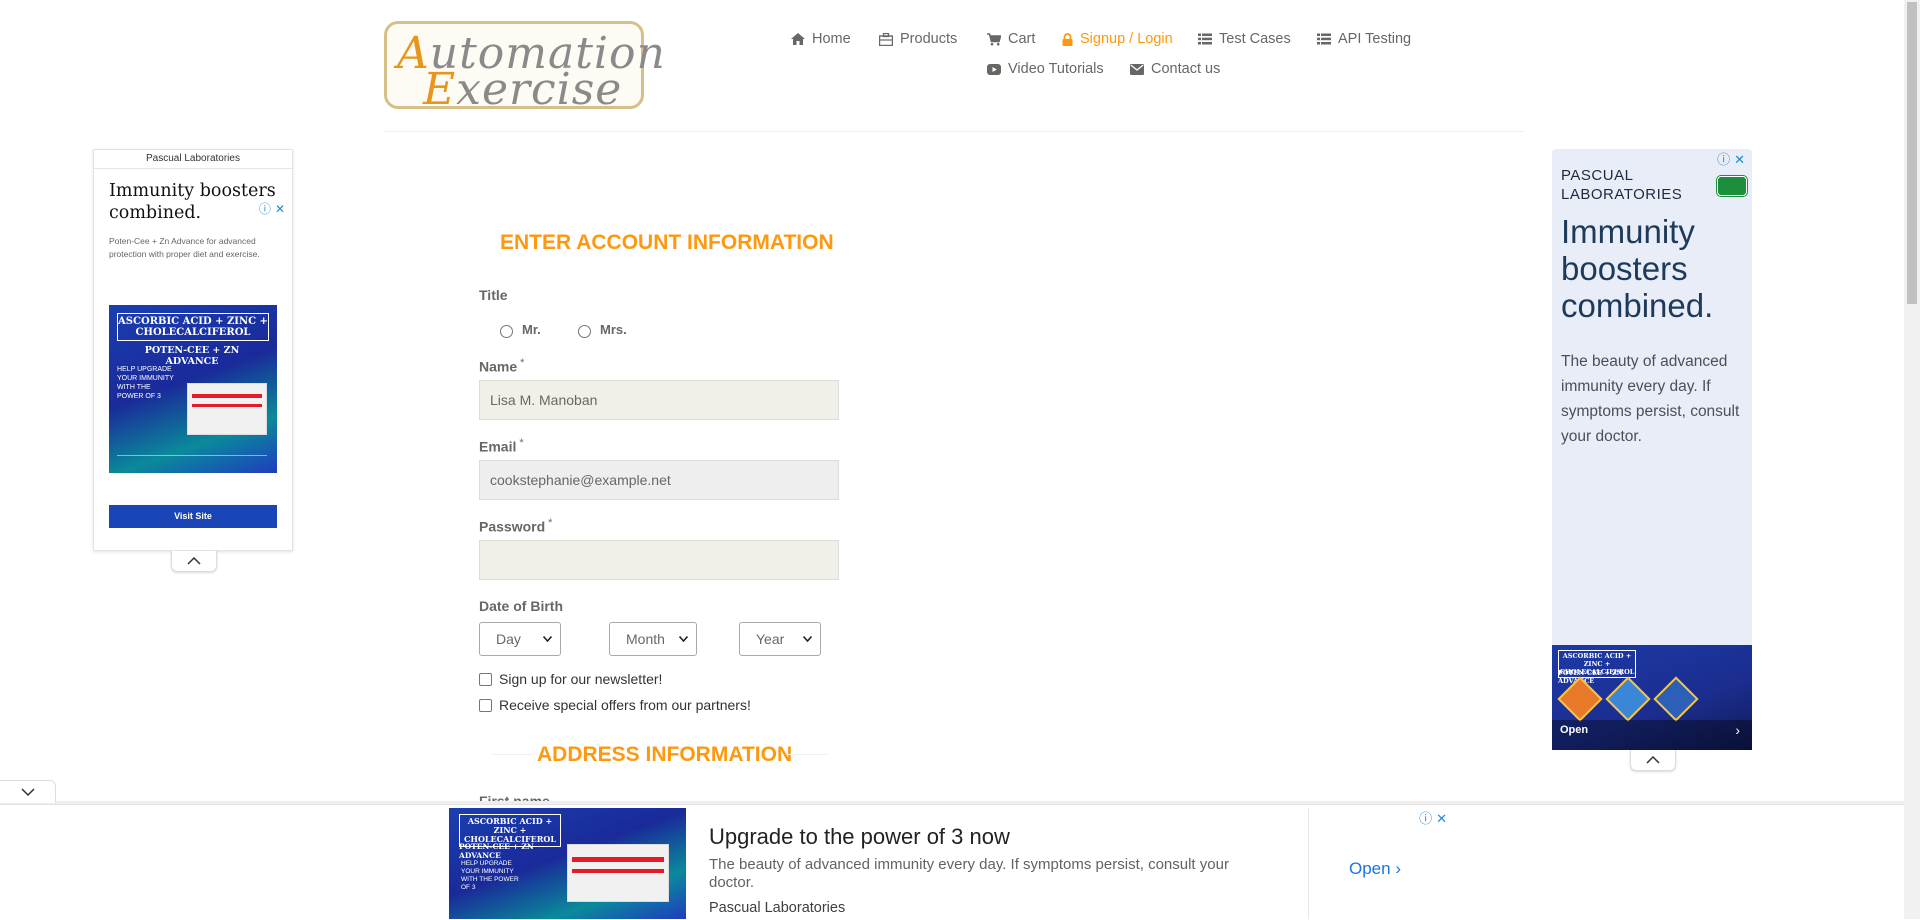 The height and width of the screenshot is (920, 1920). I want to click on logo-word-2-rest: xercise, so click(539, 89).